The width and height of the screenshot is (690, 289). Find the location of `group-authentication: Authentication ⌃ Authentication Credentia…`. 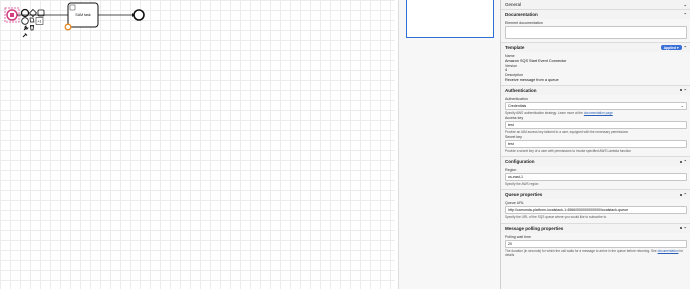

group-authentication: Authentication ⌃ Authentication Credentia… is located at coordinates (595, 121).